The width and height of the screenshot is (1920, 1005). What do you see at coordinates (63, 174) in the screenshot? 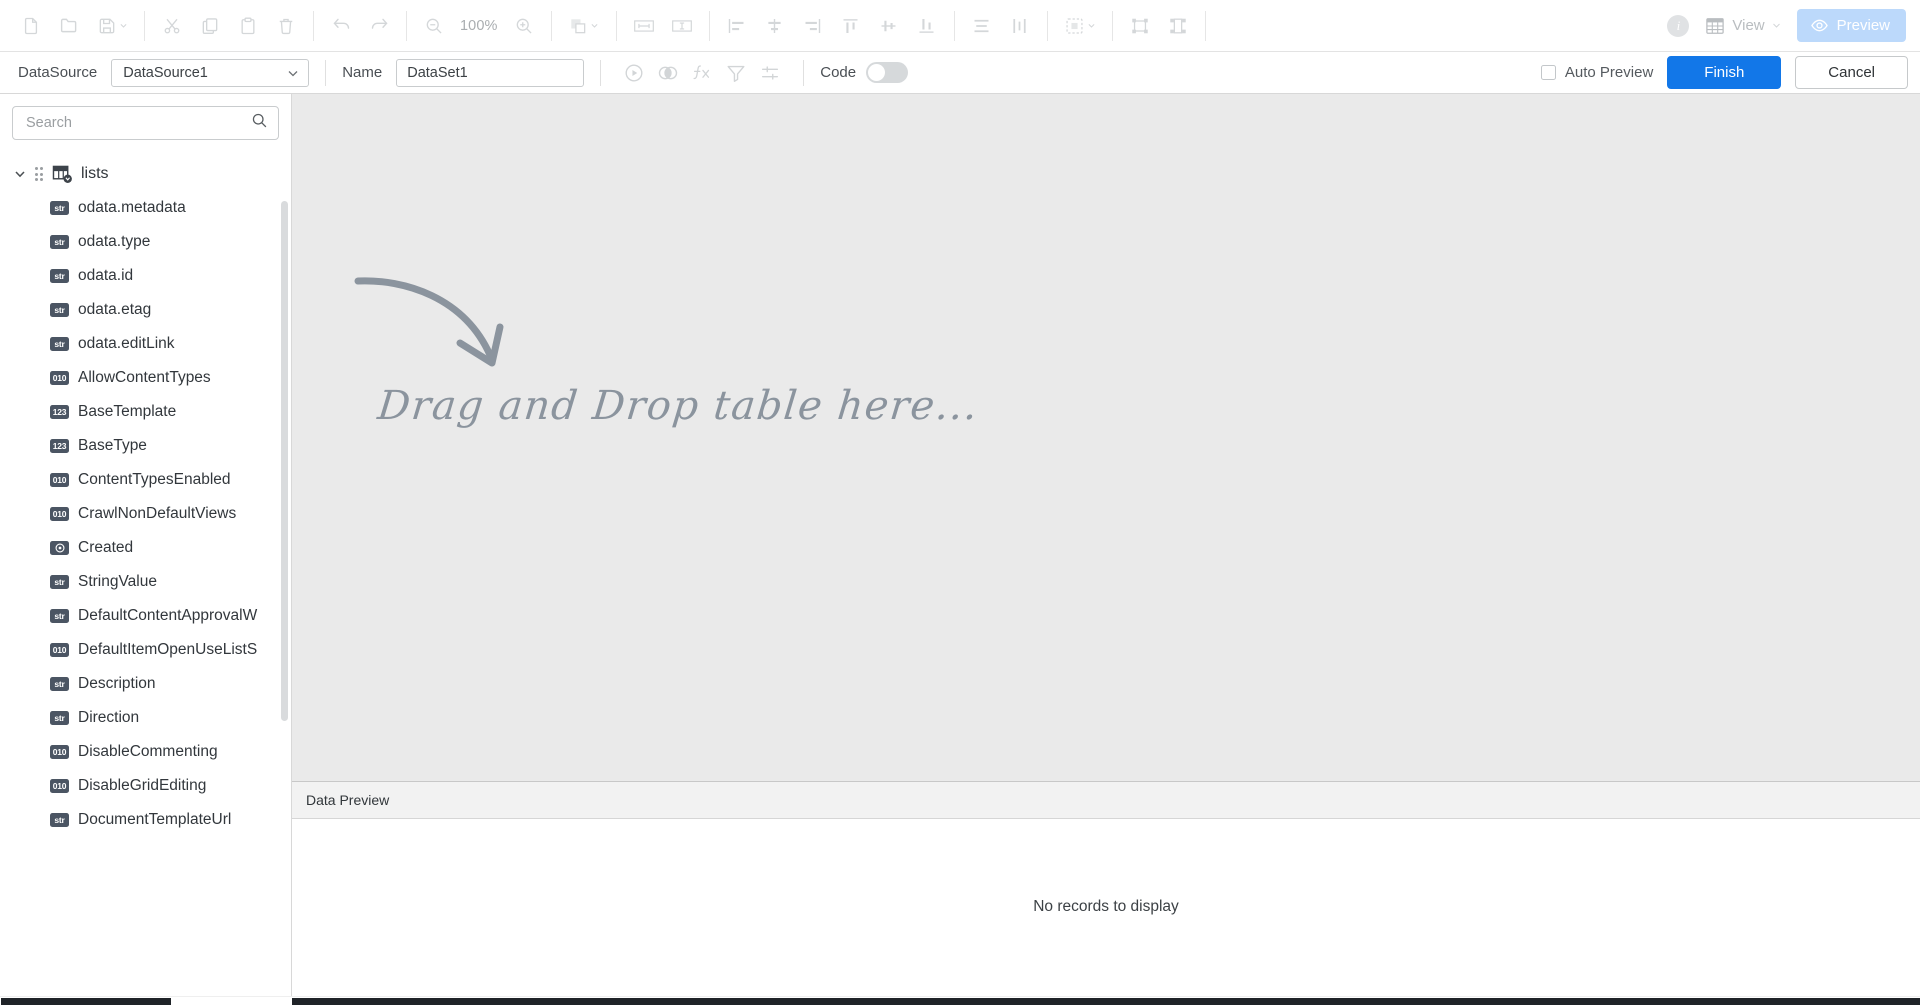
I see `table-source-icon` at bounding box center [63, 174].